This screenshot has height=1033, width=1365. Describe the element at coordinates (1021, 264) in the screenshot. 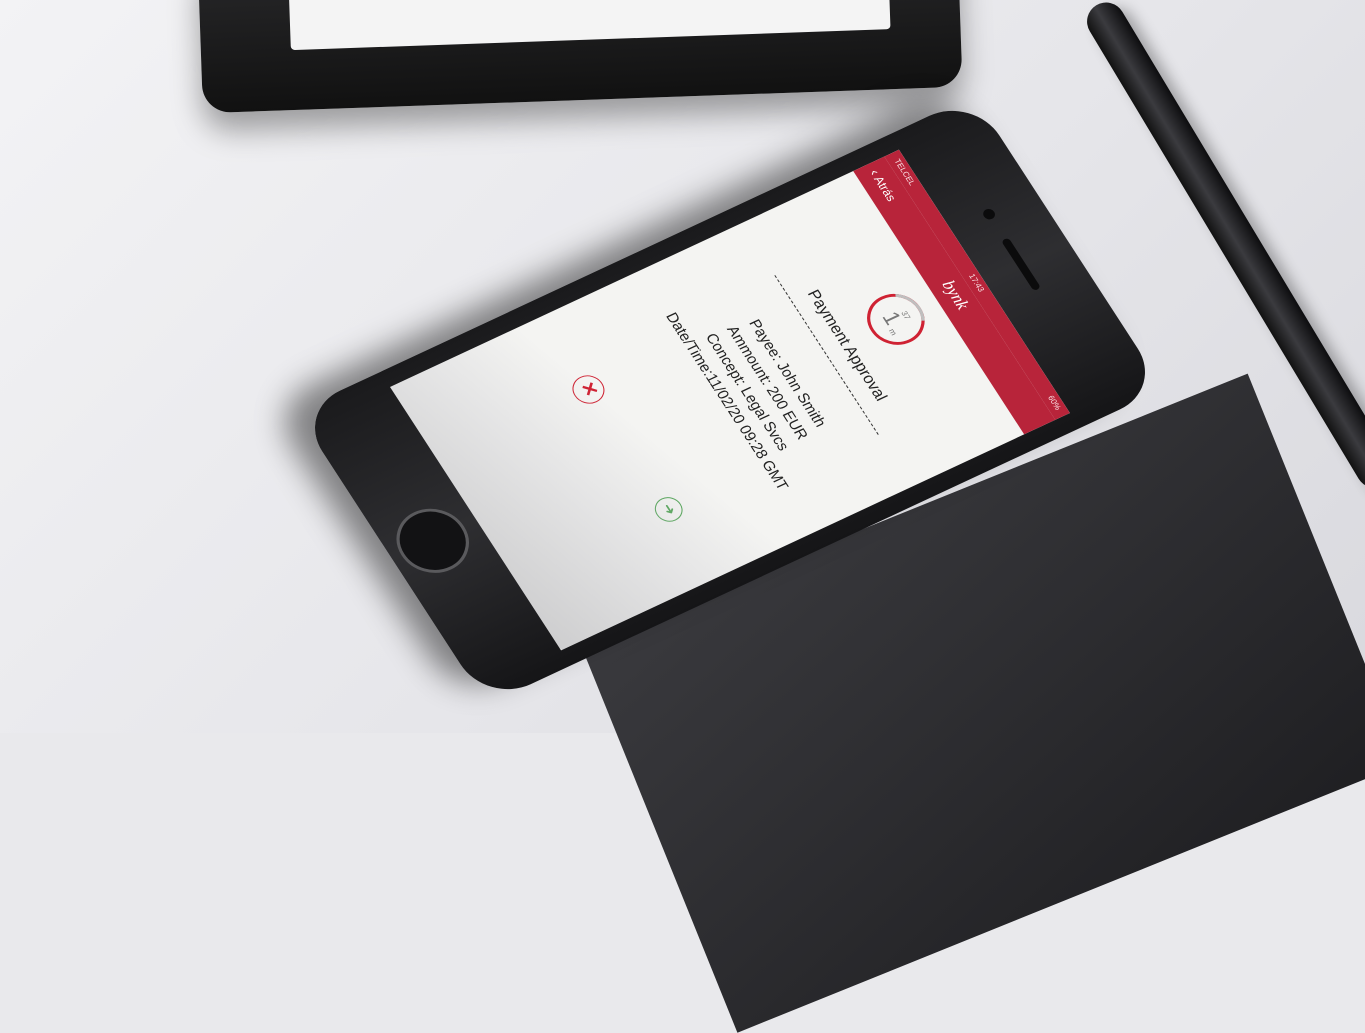

I see `earpiece-speaker` at that location.